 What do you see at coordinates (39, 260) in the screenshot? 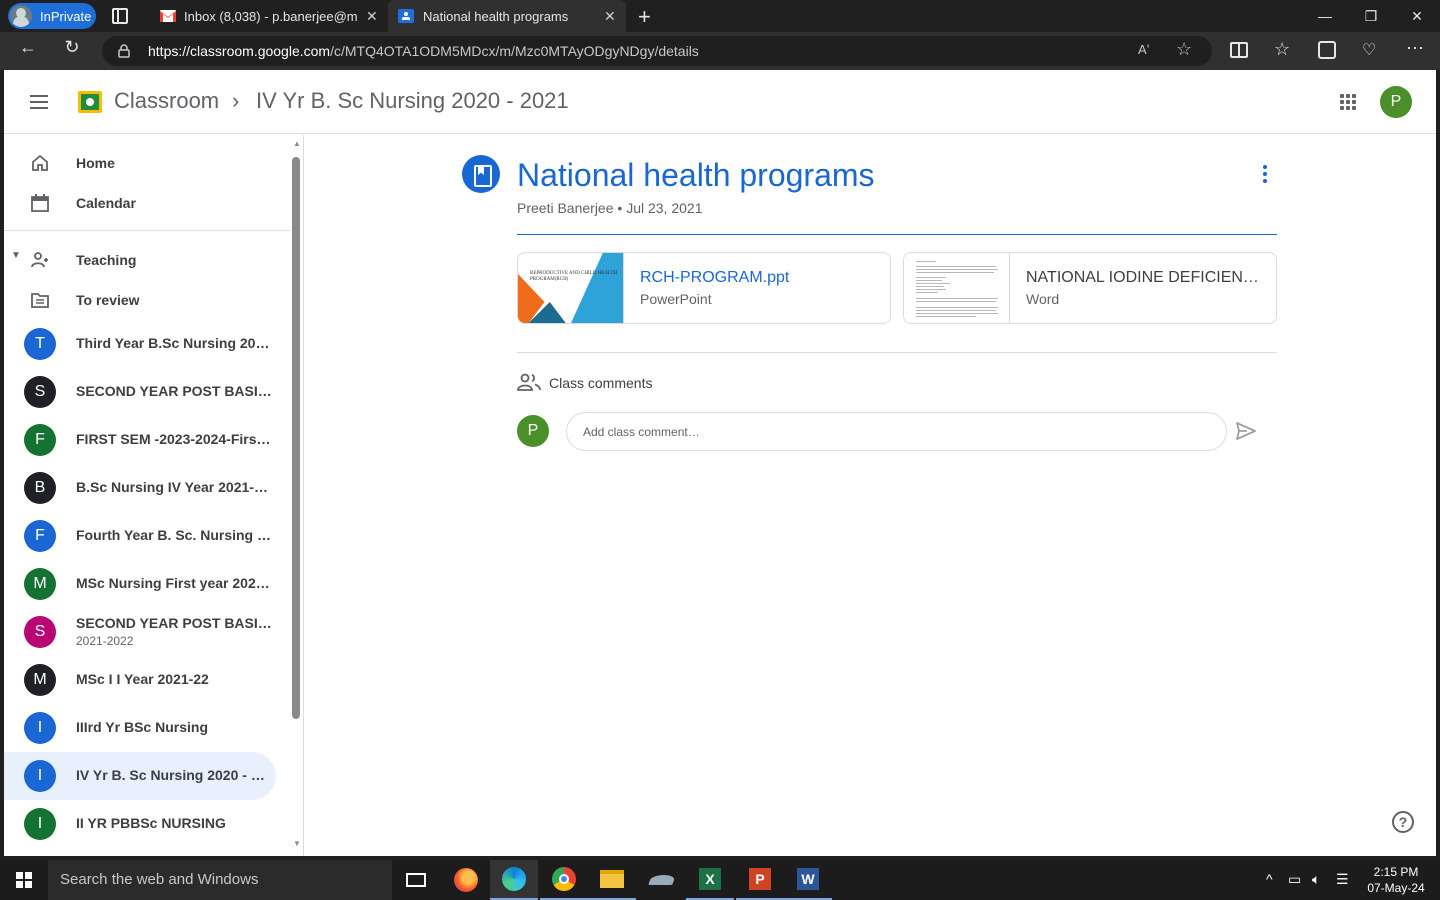
I see `teaching-people-icon` at bounding box center [39, 260].